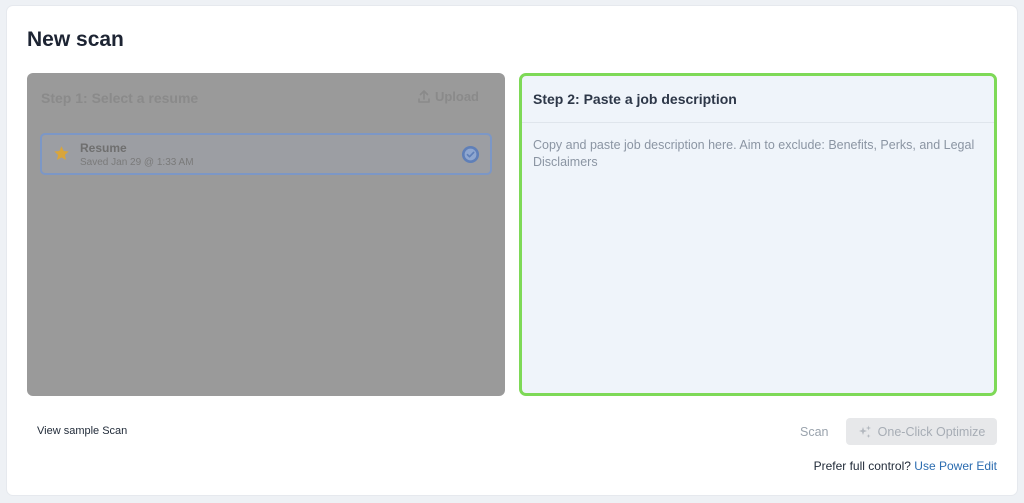 This screenshot has height=503, width=1024. I want to click on one-click-optimize-button: One-Click Optimize, so click(921, 431).